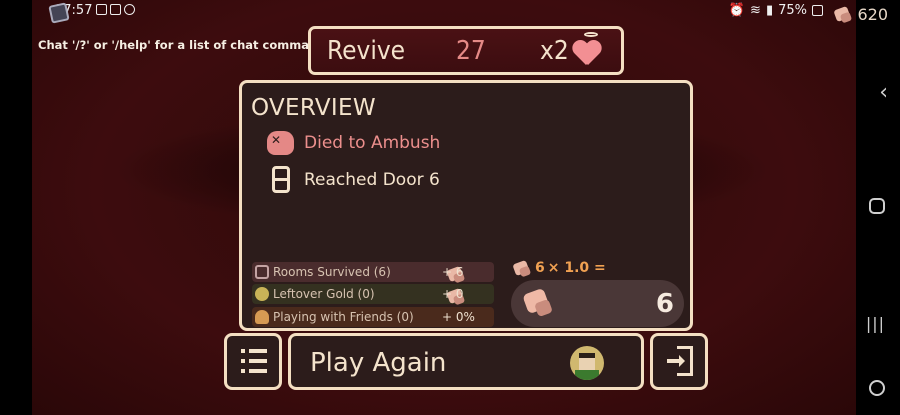  I want to click on battery-icon, so click(817, 10).